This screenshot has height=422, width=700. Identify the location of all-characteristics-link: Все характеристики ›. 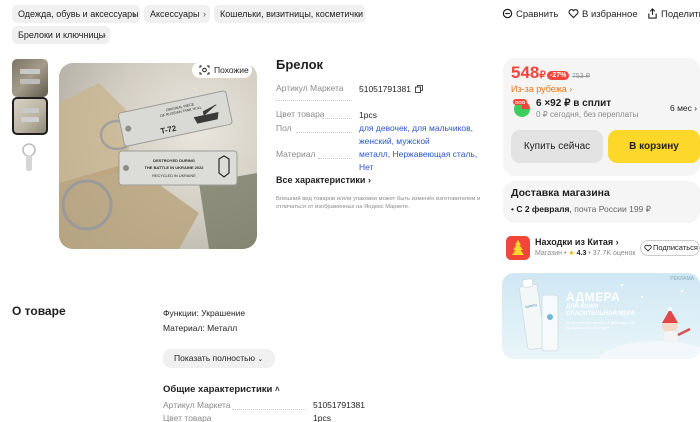
(323, 180).